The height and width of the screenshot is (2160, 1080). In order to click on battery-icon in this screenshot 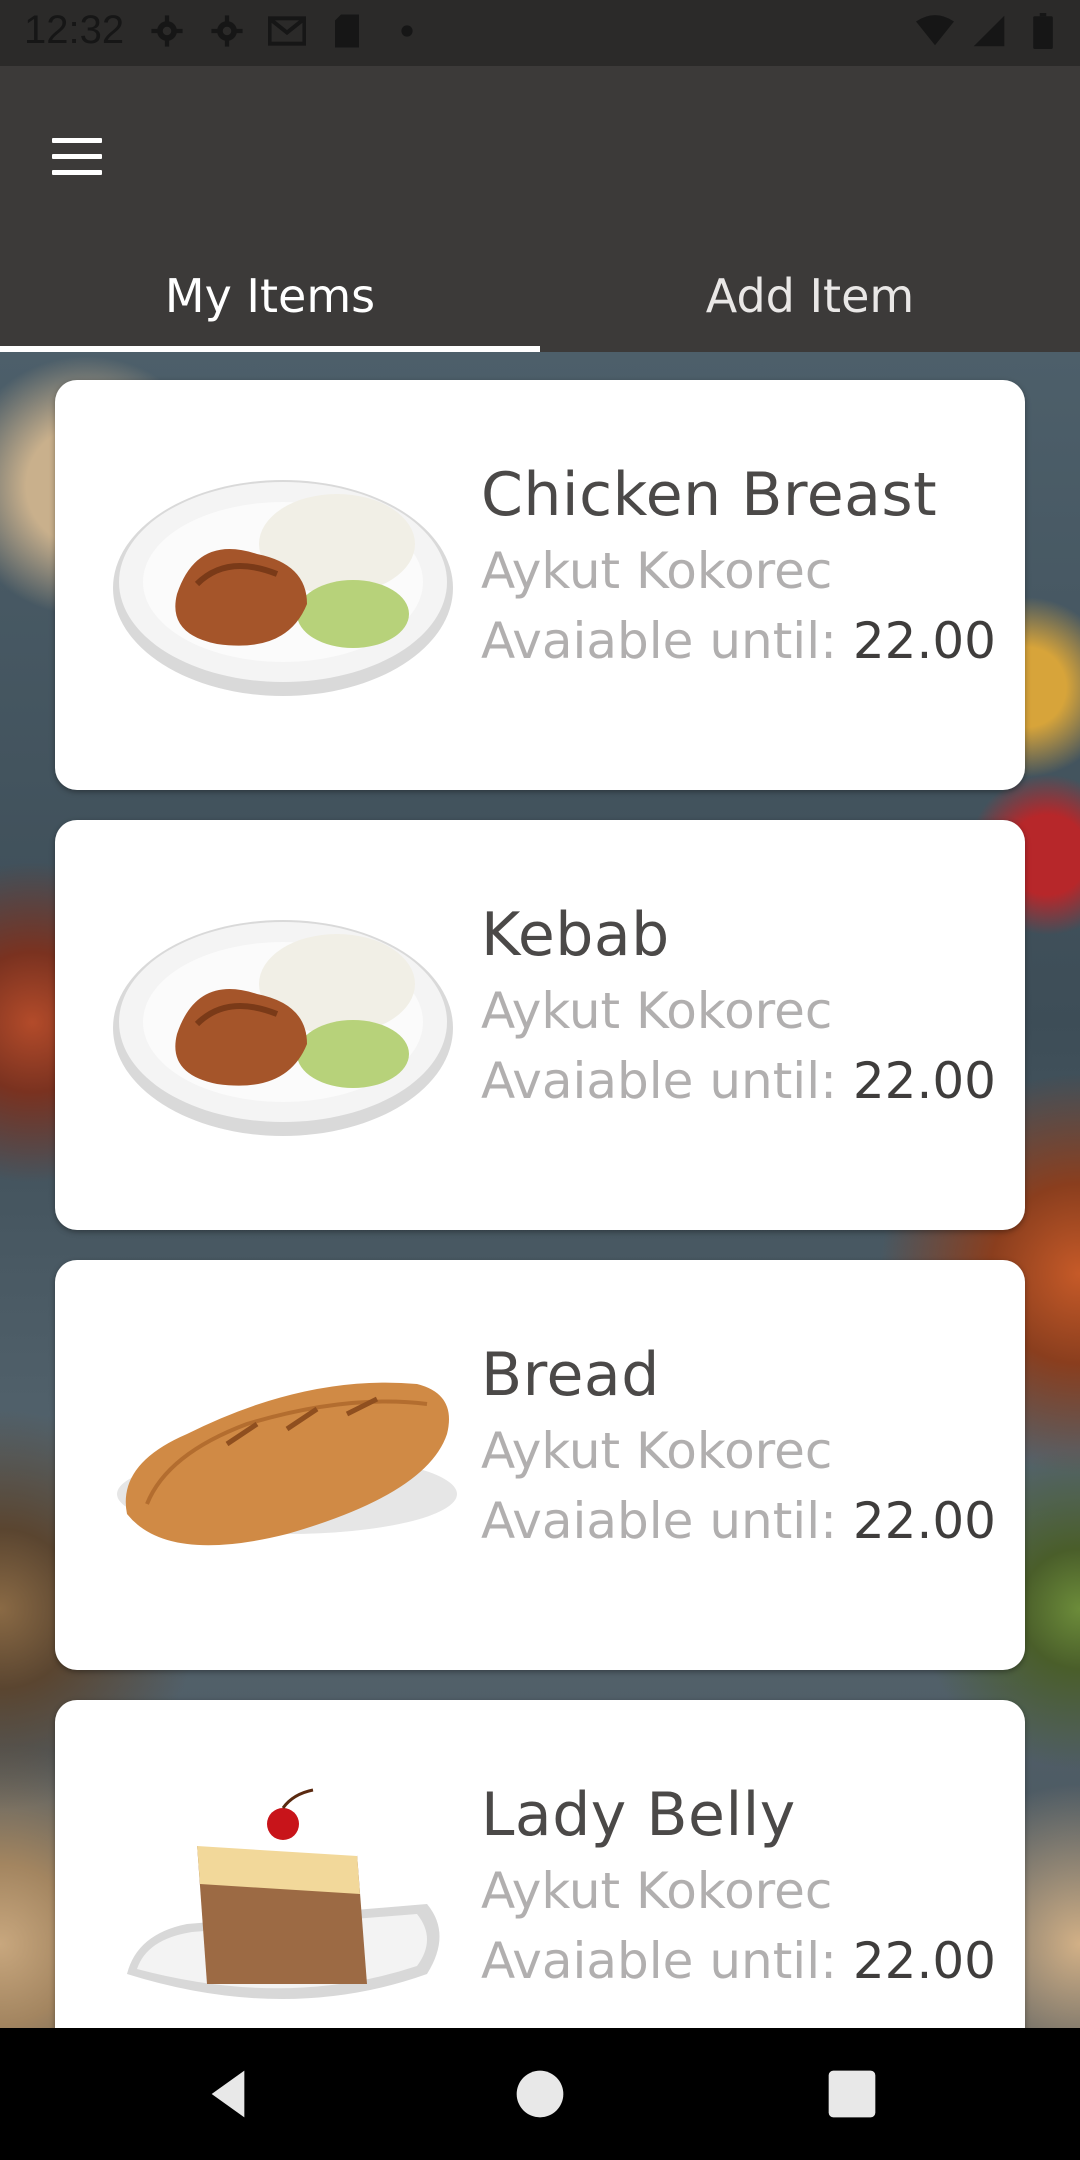, I will do `click(1043, 31)`.